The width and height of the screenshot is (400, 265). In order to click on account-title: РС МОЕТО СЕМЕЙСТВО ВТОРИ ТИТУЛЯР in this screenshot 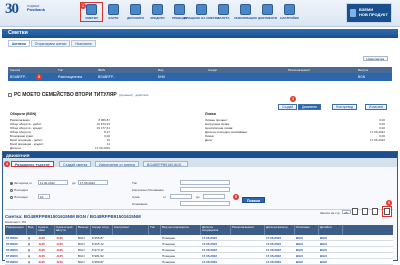, I will do `click(65, 95)`.